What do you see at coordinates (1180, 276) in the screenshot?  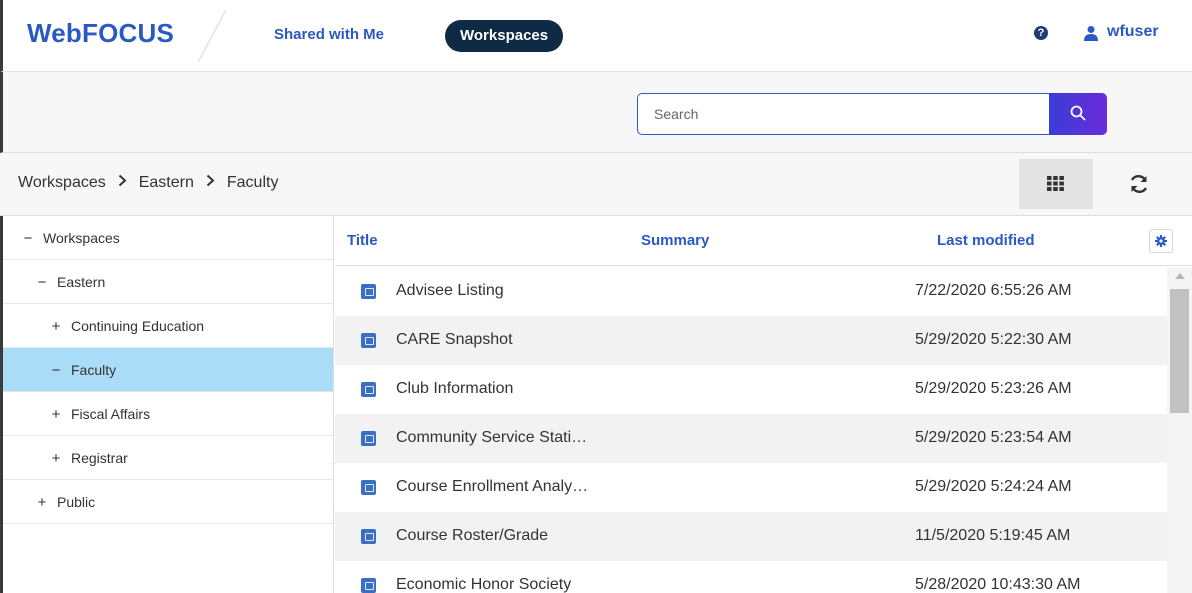 I see `scroll-up-arrow-icon` at bounding box center [1180, 276].